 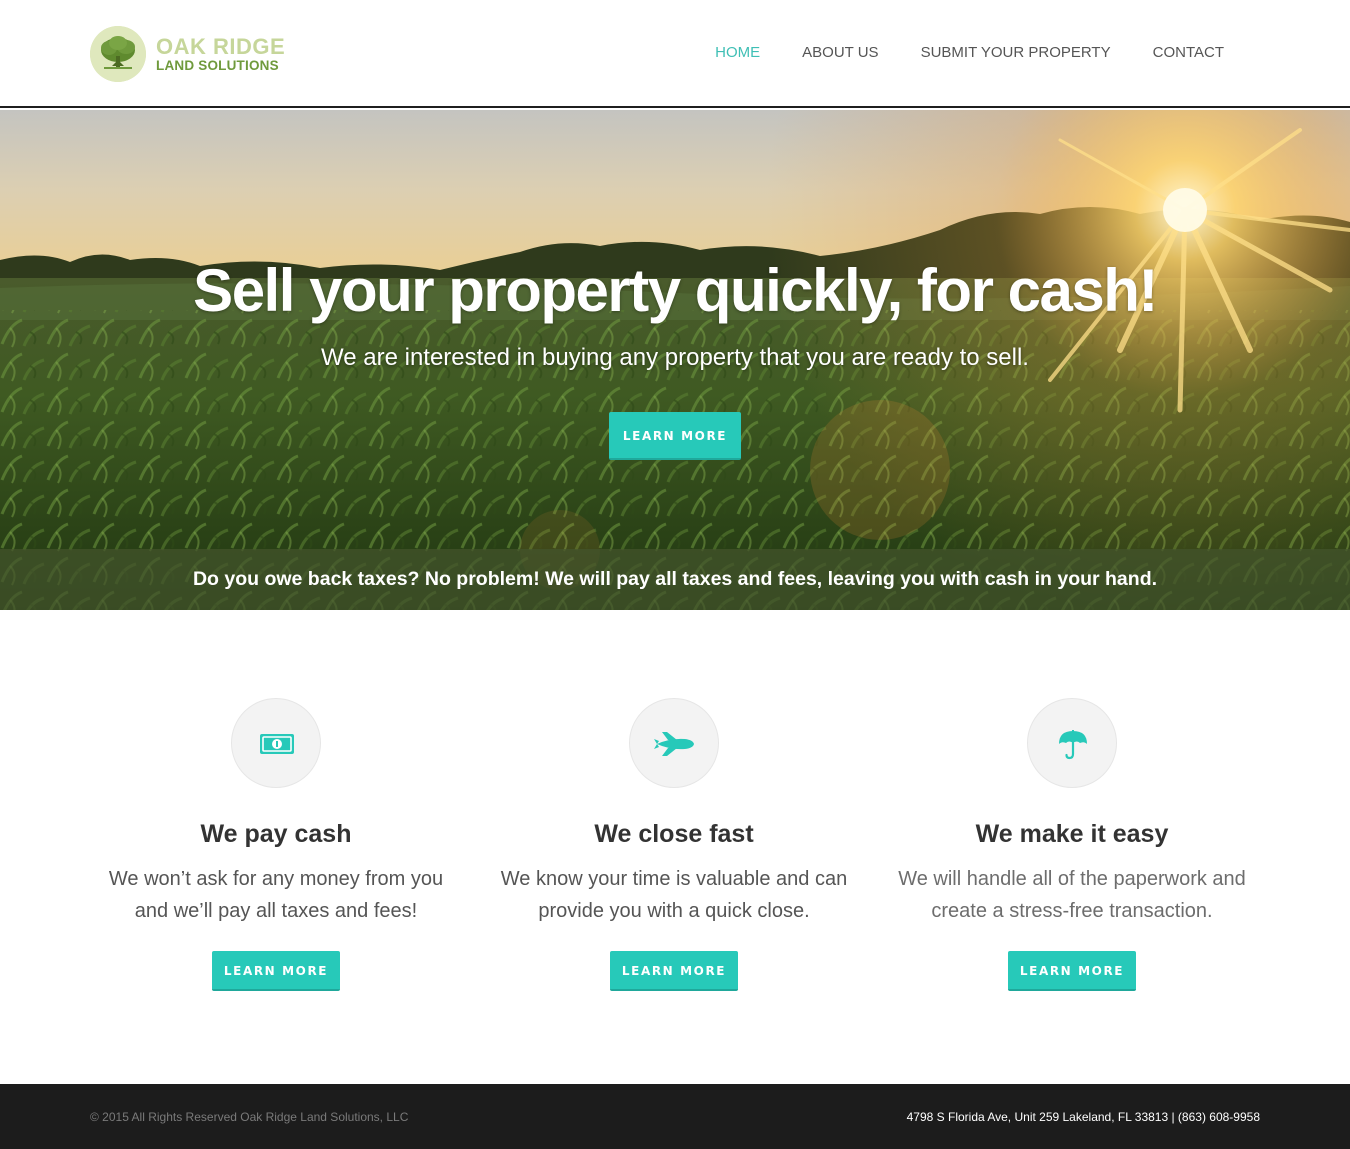 What do you see at coordinates (1072, 834) in the screenshot?
I see `feature-title: We make it easy` at bounding box center [1072, 834].